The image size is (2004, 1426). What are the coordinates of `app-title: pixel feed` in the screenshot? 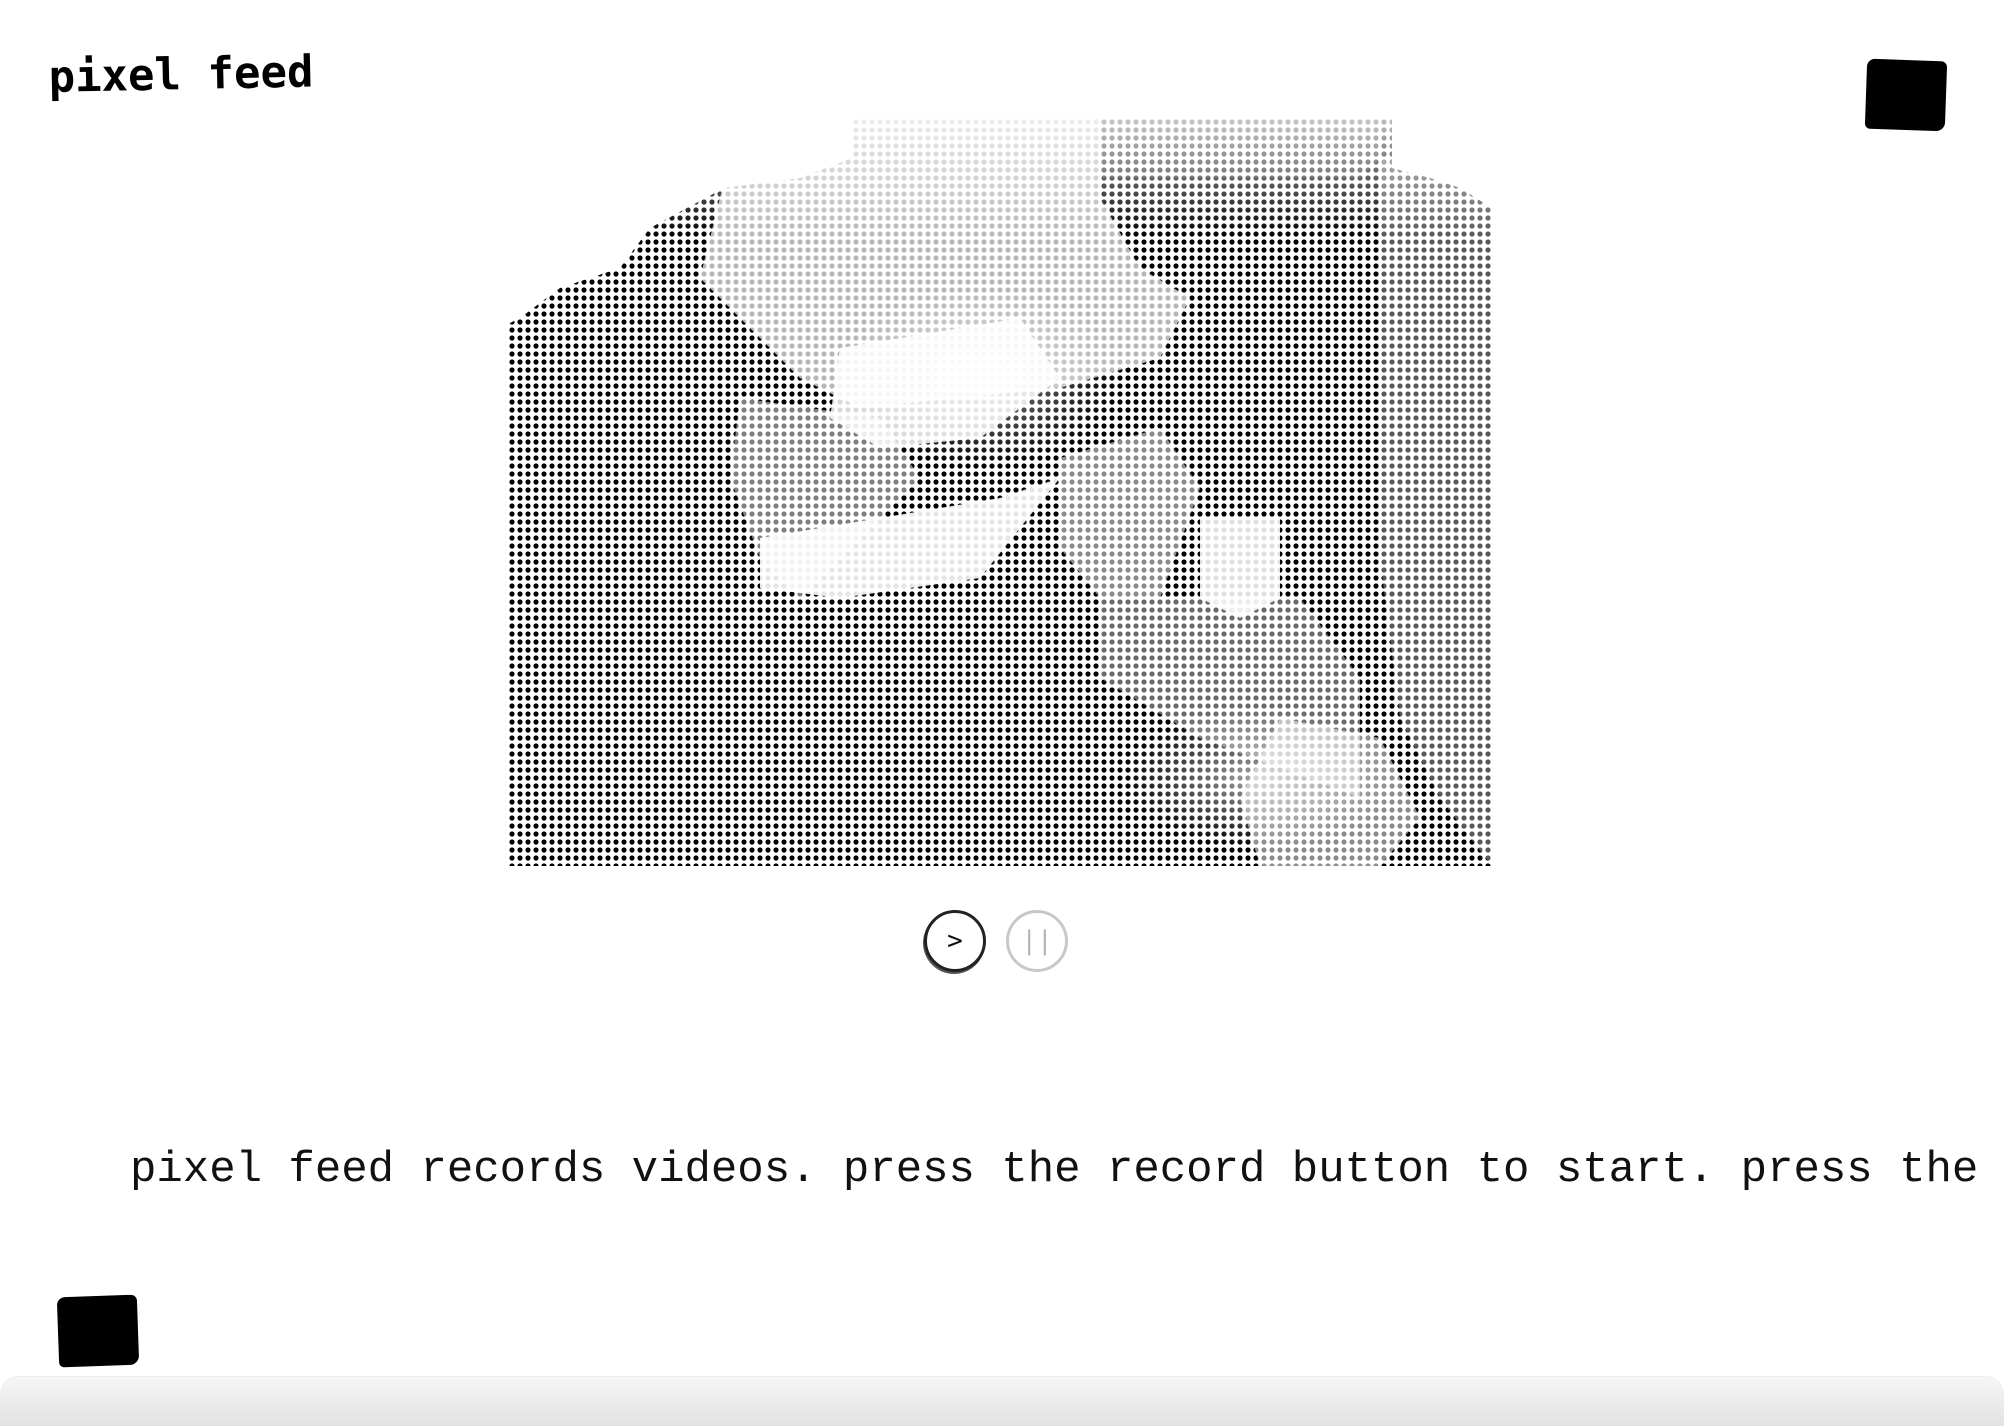 It's located at (181, 74).